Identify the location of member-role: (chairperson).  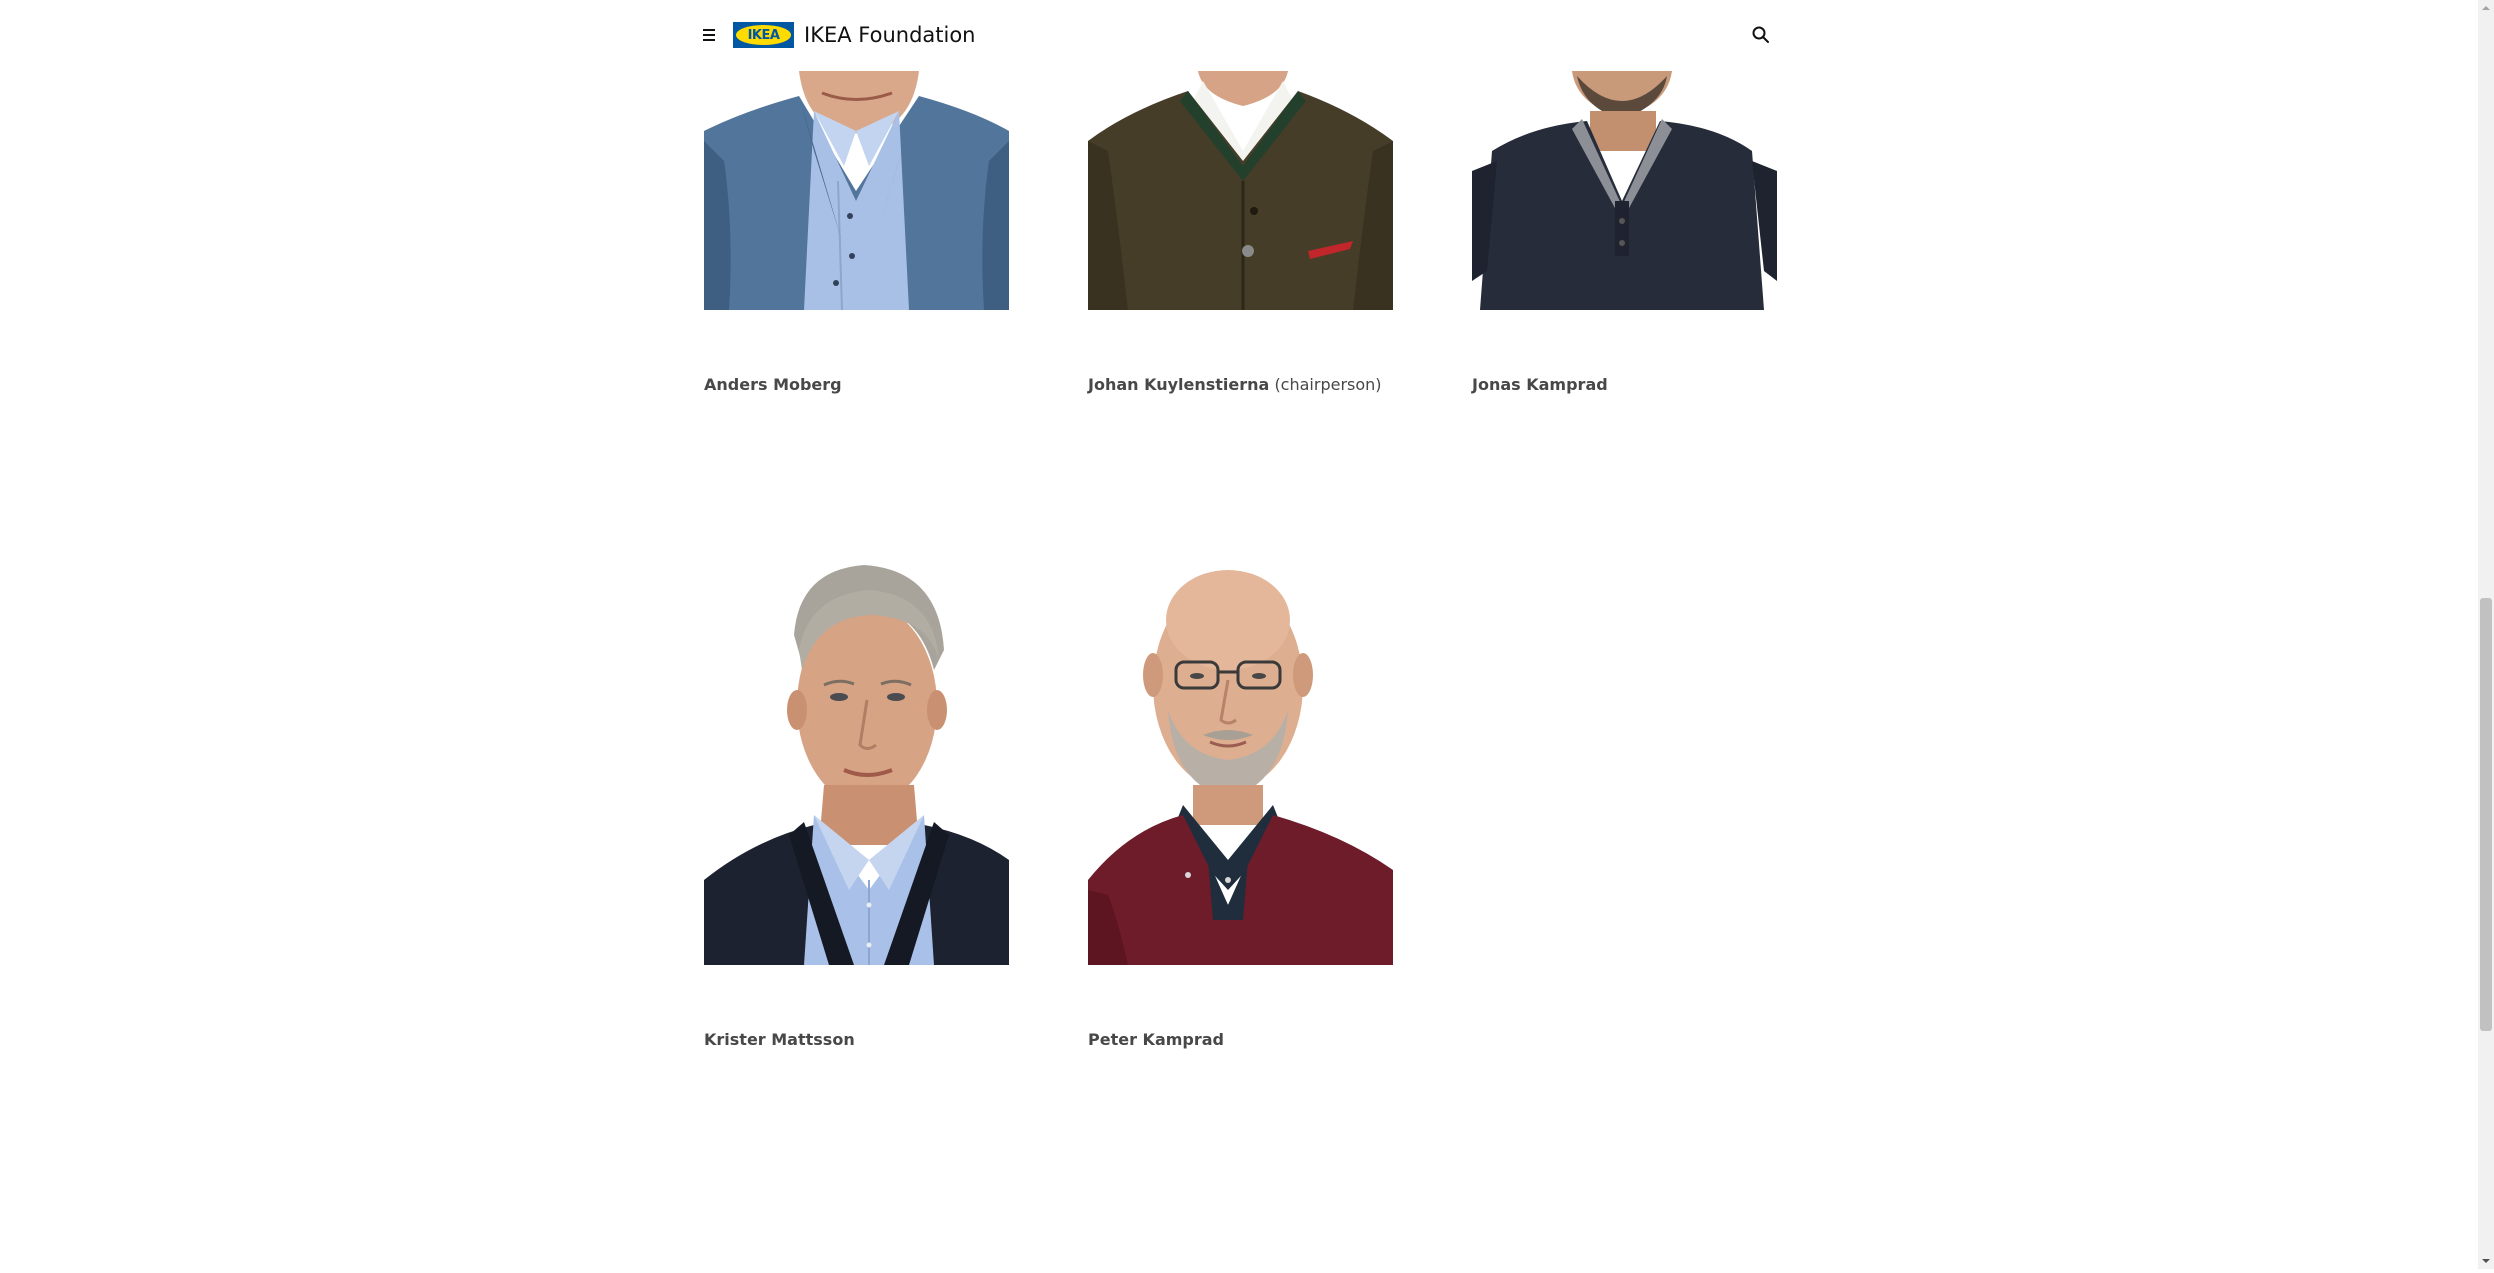
(1328, 384).